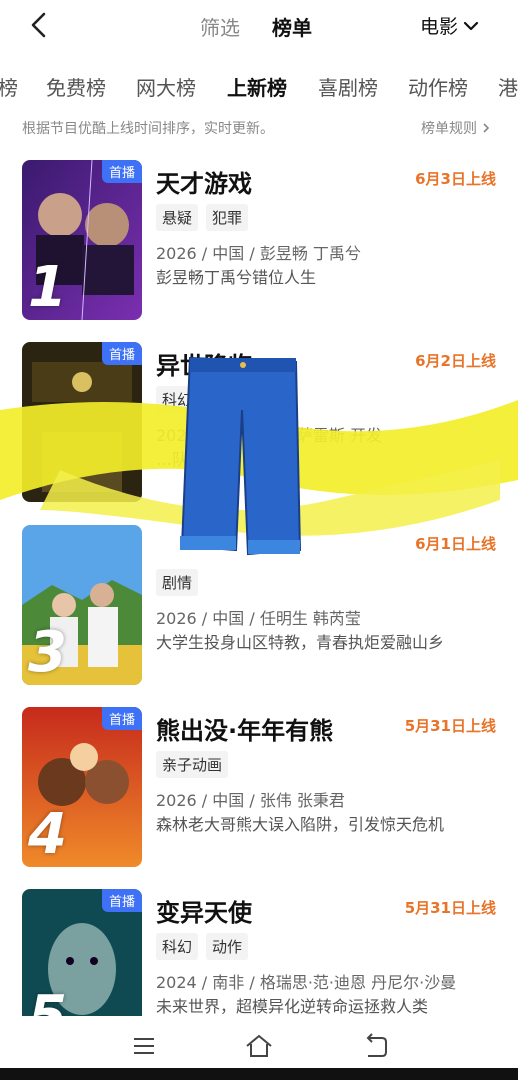 This screenshot has height=1080, width=518. Describe the element at coordinates (438, 27) in the screenshot. I see `genre-label: 电影` at that location.